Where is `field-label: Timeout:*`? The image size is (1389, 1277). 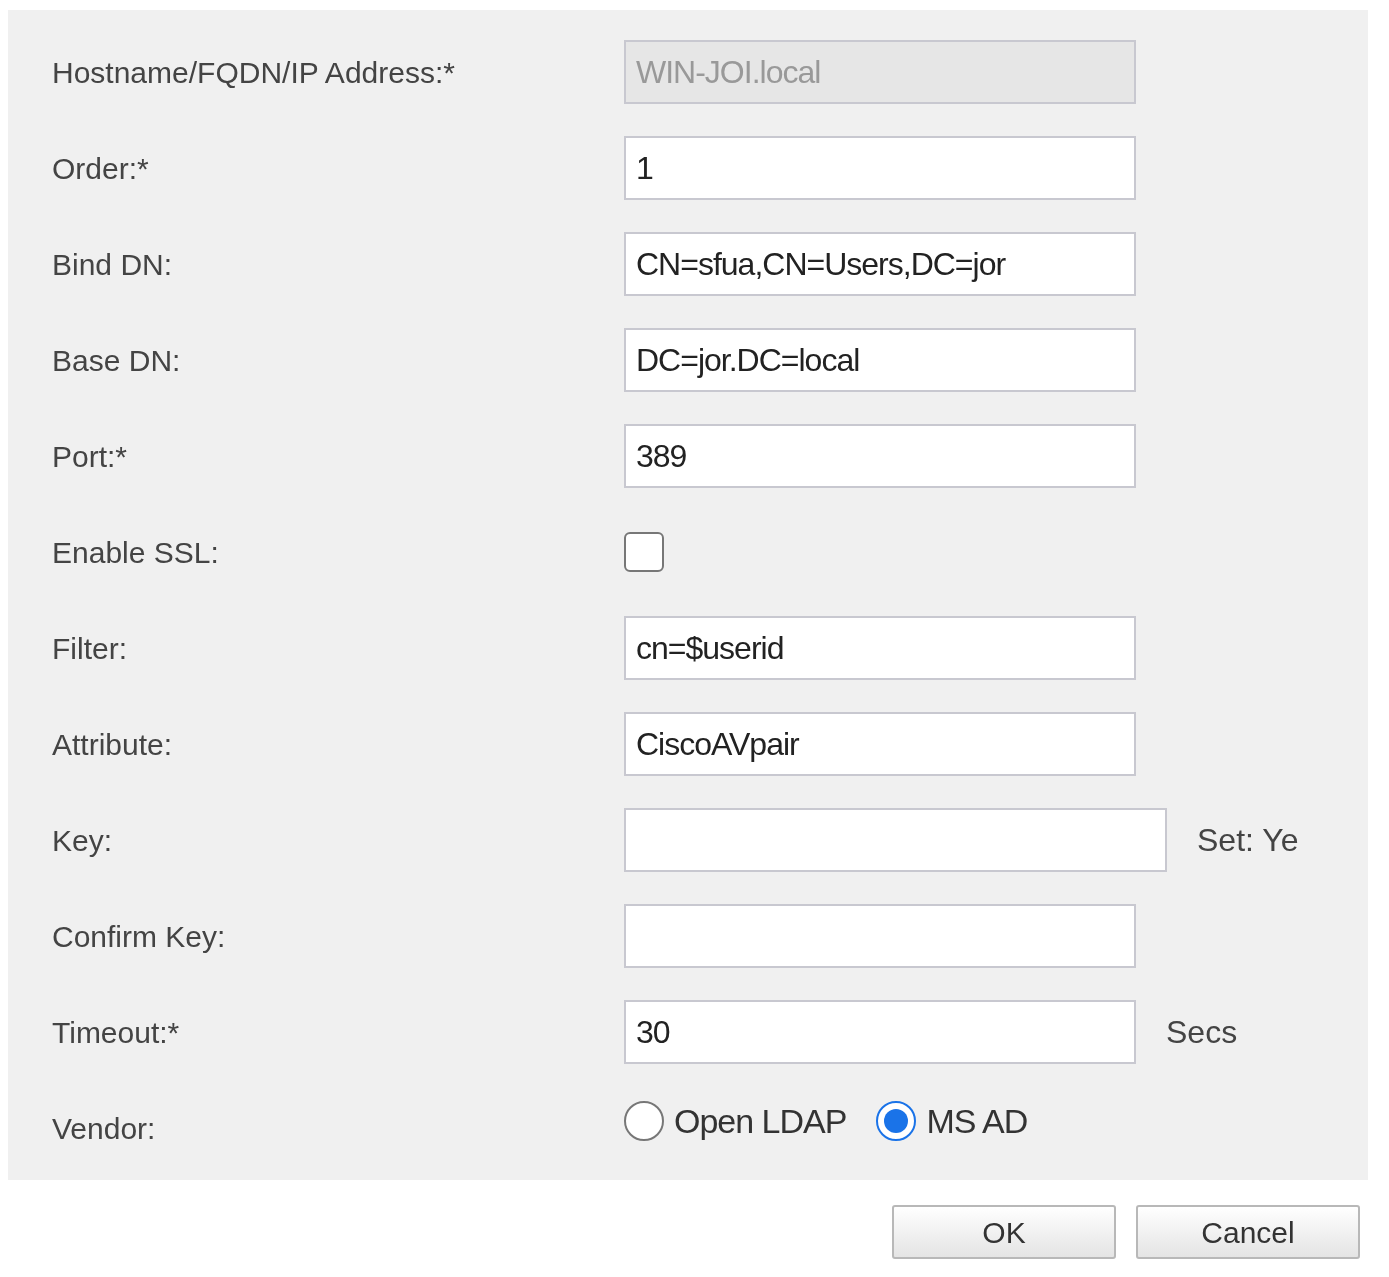 field-label: Timeout:* is located at coordinates (116, 1032).